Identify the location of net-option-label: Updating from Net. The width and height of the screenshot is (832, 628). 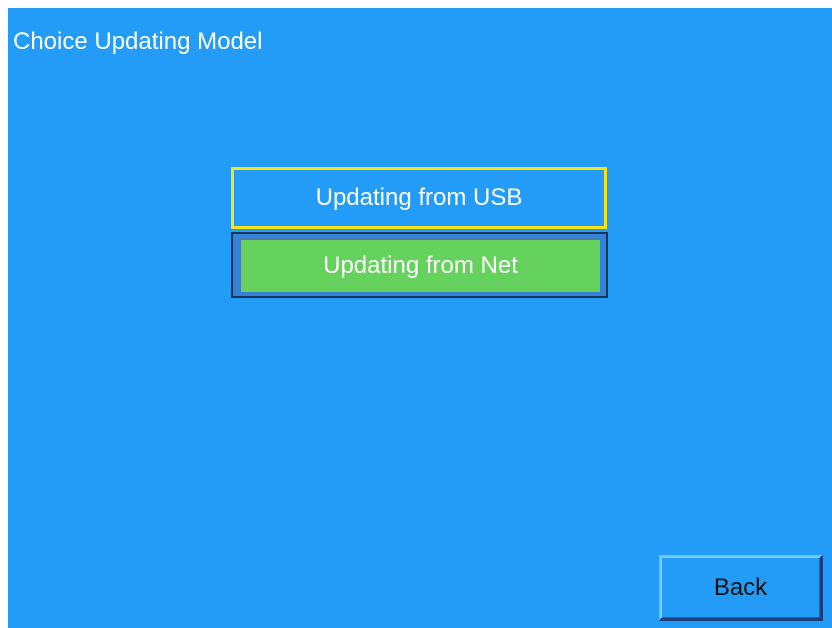
(420, 265).